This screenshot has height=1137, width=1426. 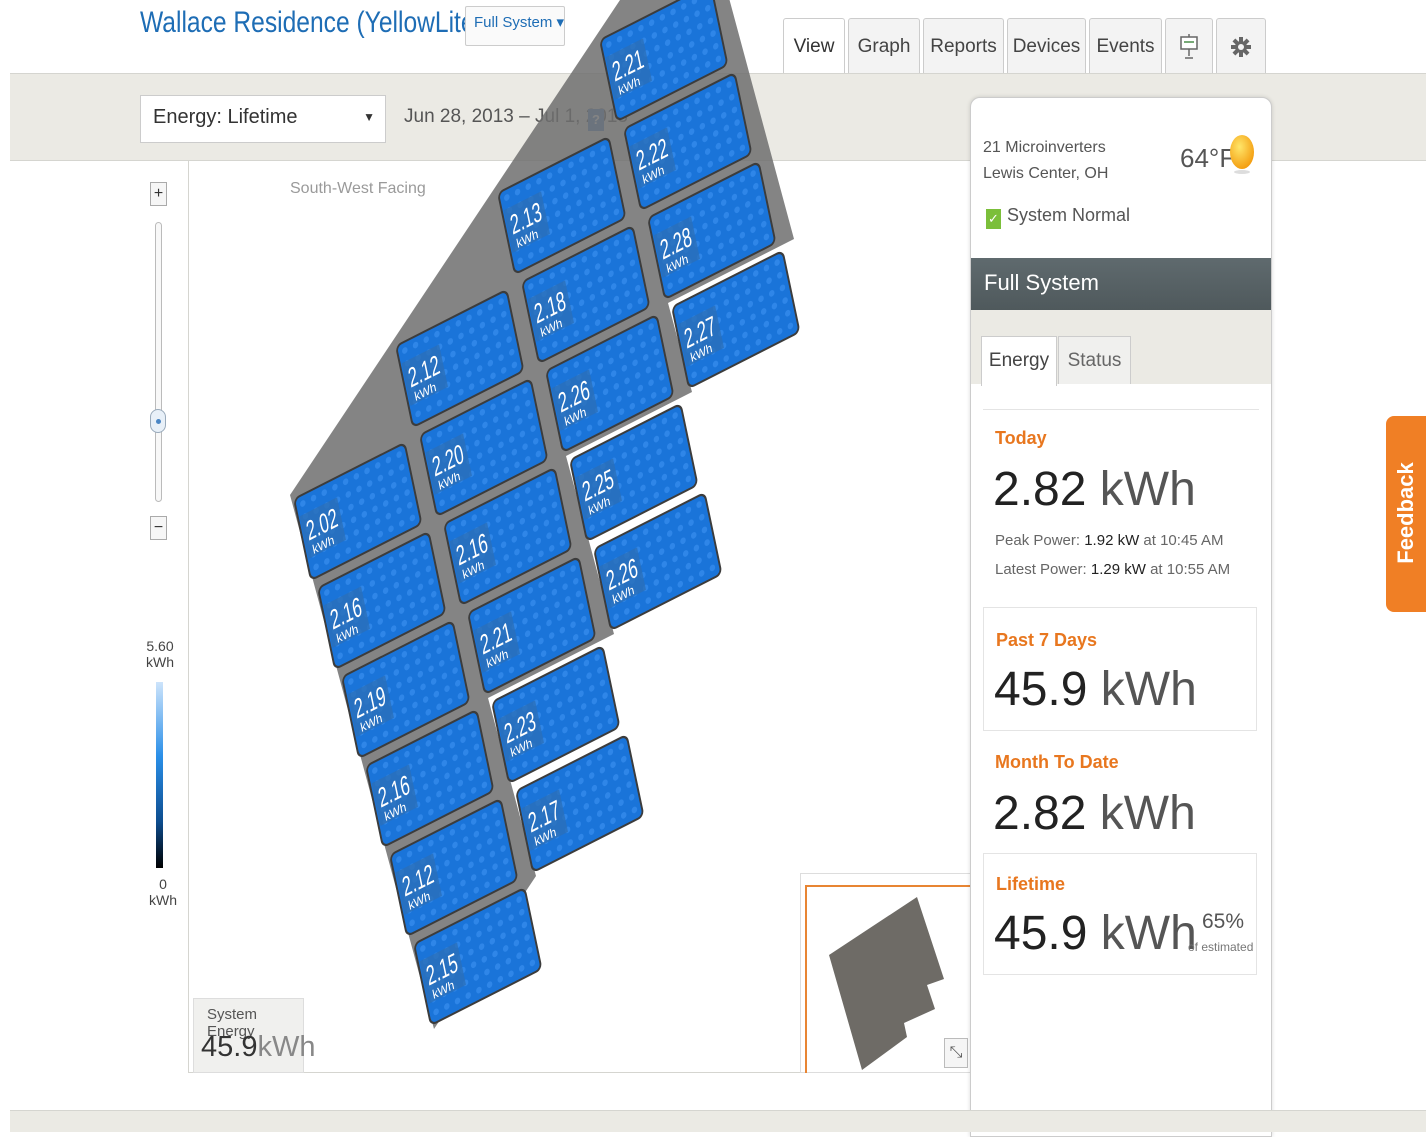 I want to click on tab-events-label: Events, so click(x=1125, y=46).